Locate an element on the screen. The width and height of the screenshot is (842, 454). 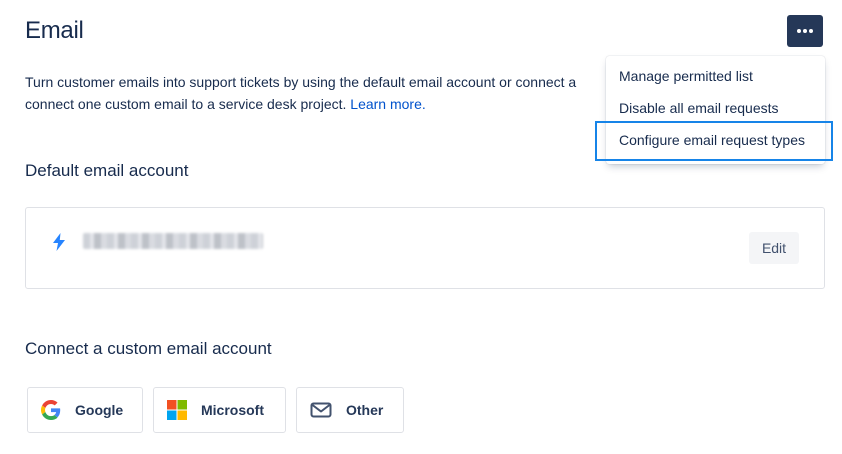
microsoft-icon is located at coordinates (177, 410).